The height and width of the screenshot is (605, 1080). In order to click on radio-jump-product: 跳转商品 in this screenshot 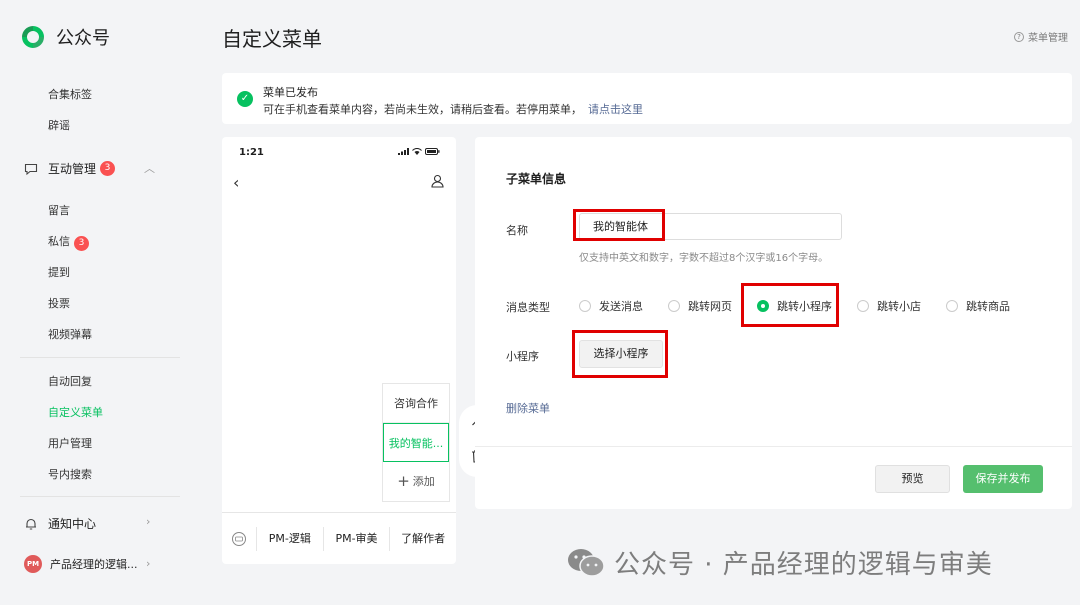, I will do `click(990, 306)`.